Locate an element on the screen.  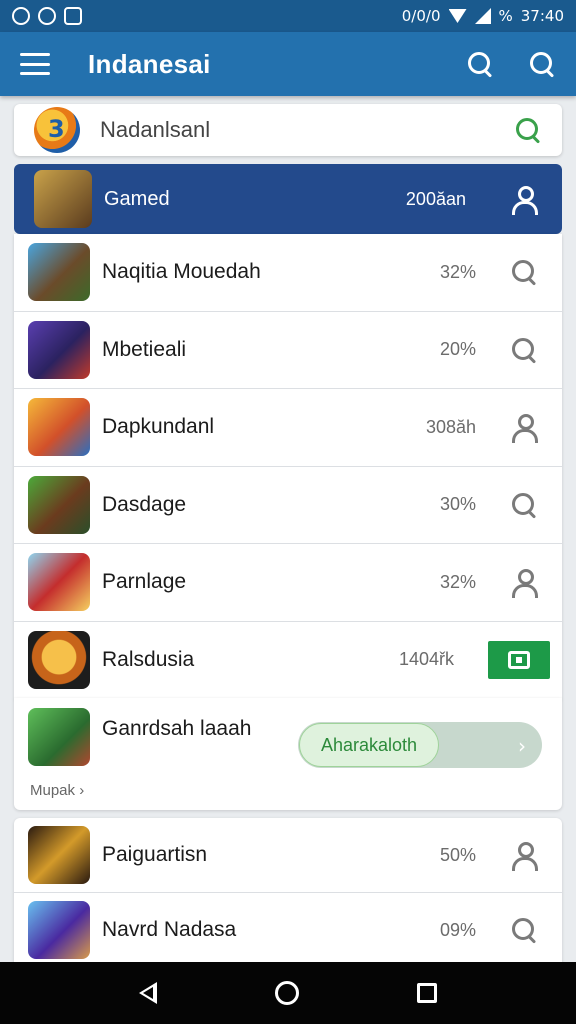
back-icon is located at coordinates (148, 993).